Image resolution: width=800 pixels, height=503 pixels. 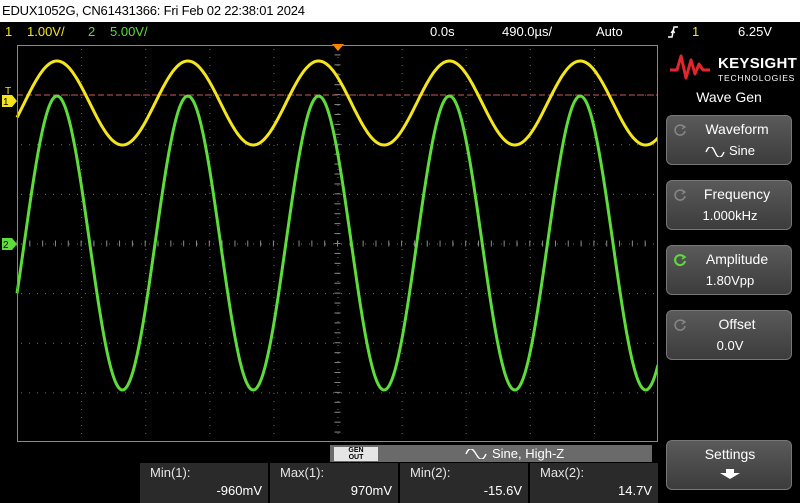 I want to click on ch2-scale: 5.00V/, so click(x=129, y=32).